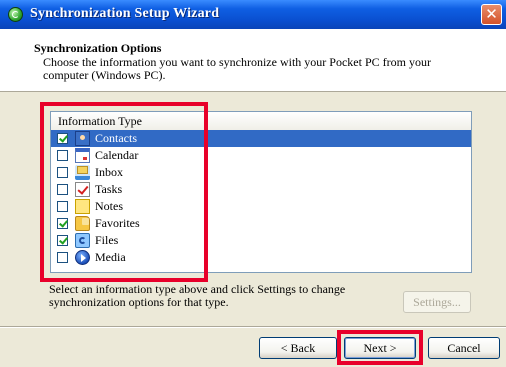  I want to click on tasks-checkbox, so click(62, 189).